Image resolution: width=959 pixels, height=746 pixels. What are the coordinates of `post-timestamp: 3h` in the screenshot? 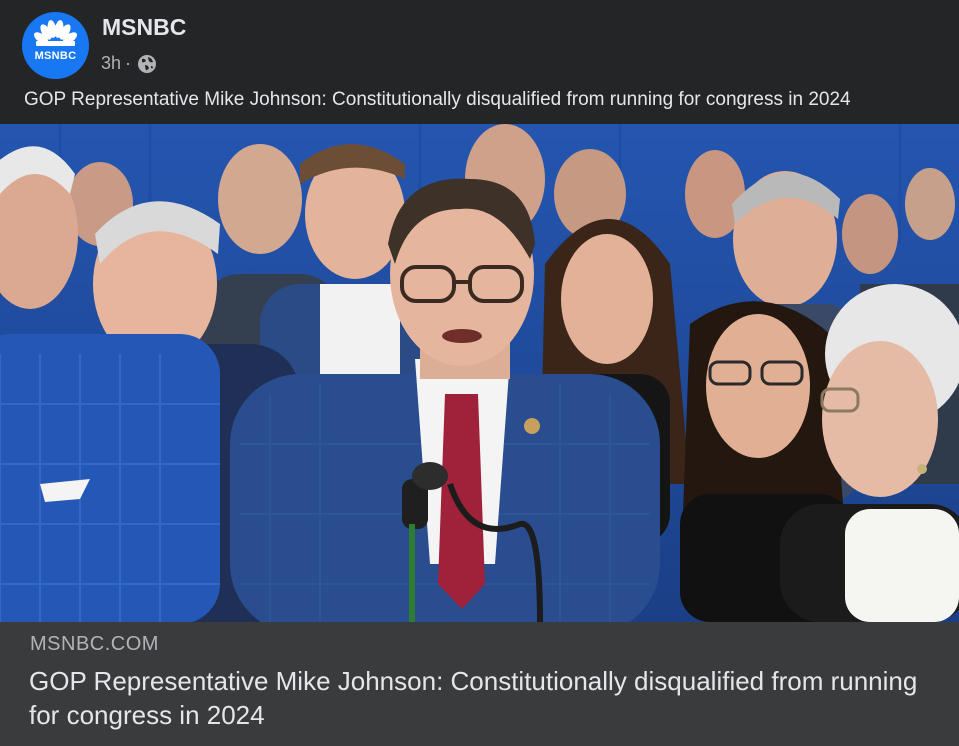 It's located at (111, 63).